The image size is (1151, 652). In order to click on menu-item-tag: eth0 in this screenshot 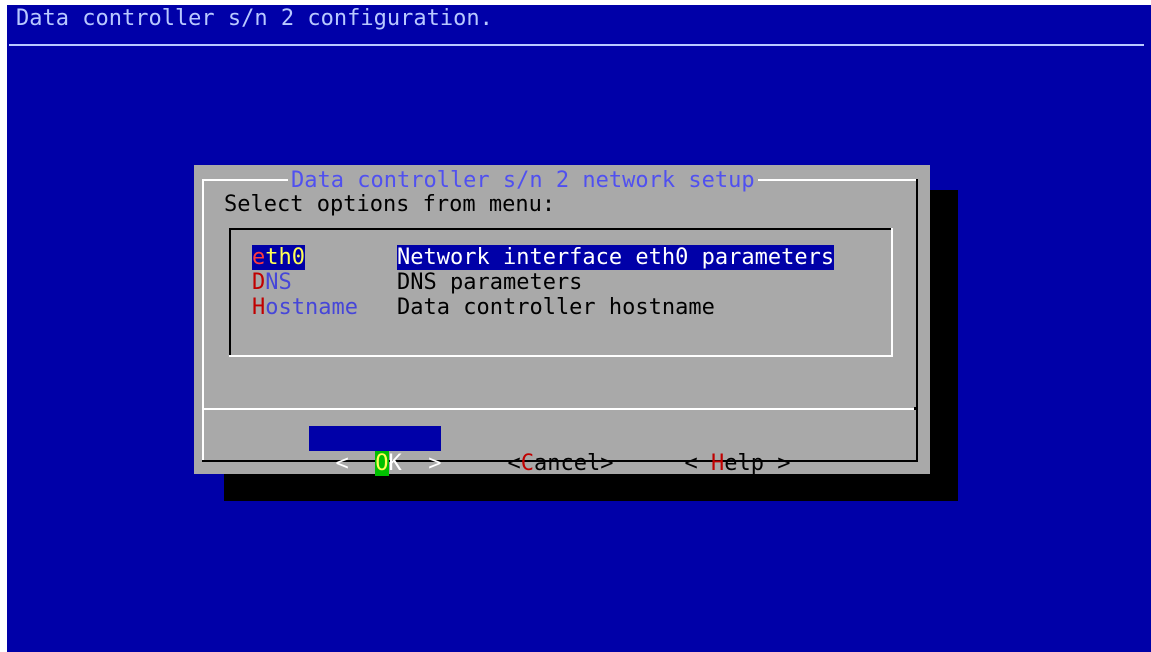, I will do `click(278, 257)`.